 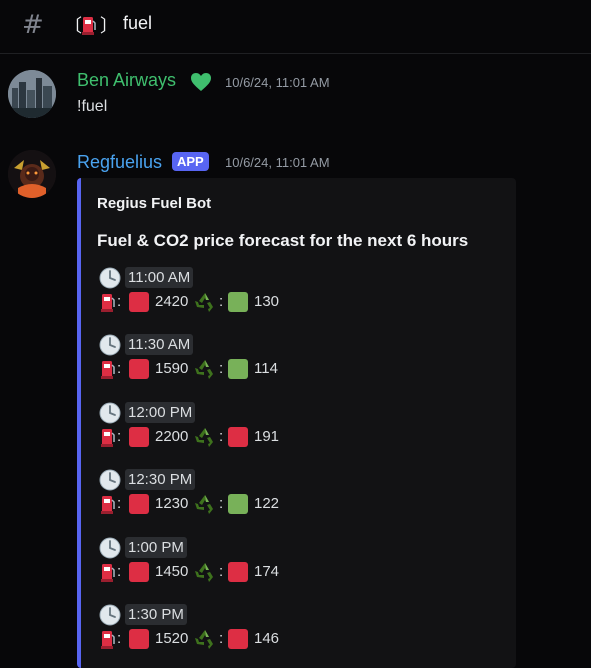 What do you see at coordinates (172, 571) in the screenshot?
I see `fuel-price: 1450` at bounding box center [172, 571].